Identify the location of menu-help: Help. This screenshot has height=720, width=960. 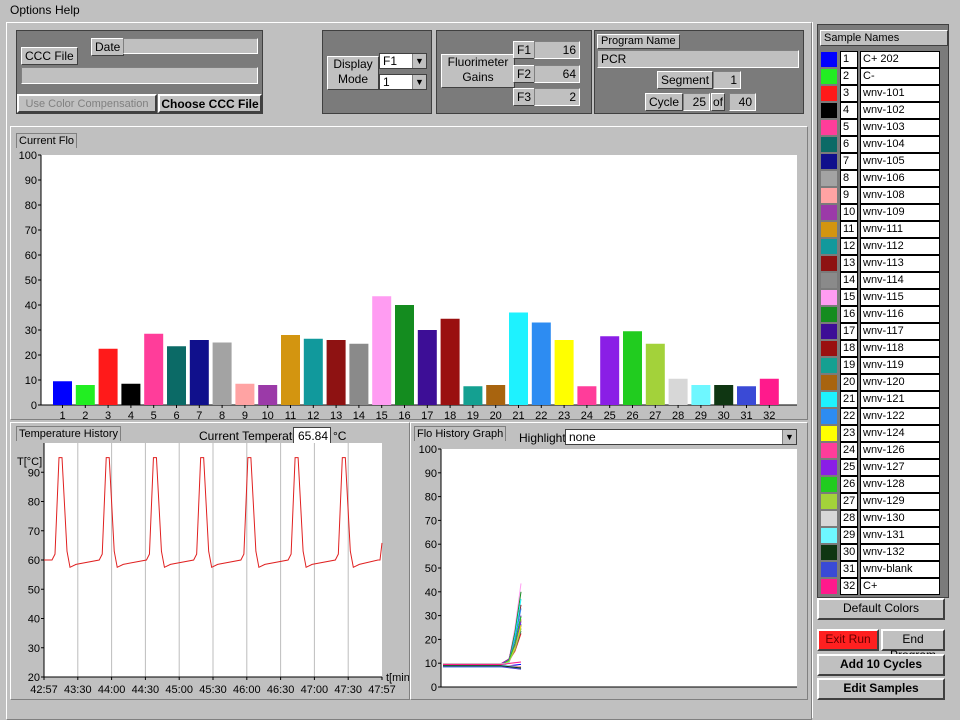
(67, 10).